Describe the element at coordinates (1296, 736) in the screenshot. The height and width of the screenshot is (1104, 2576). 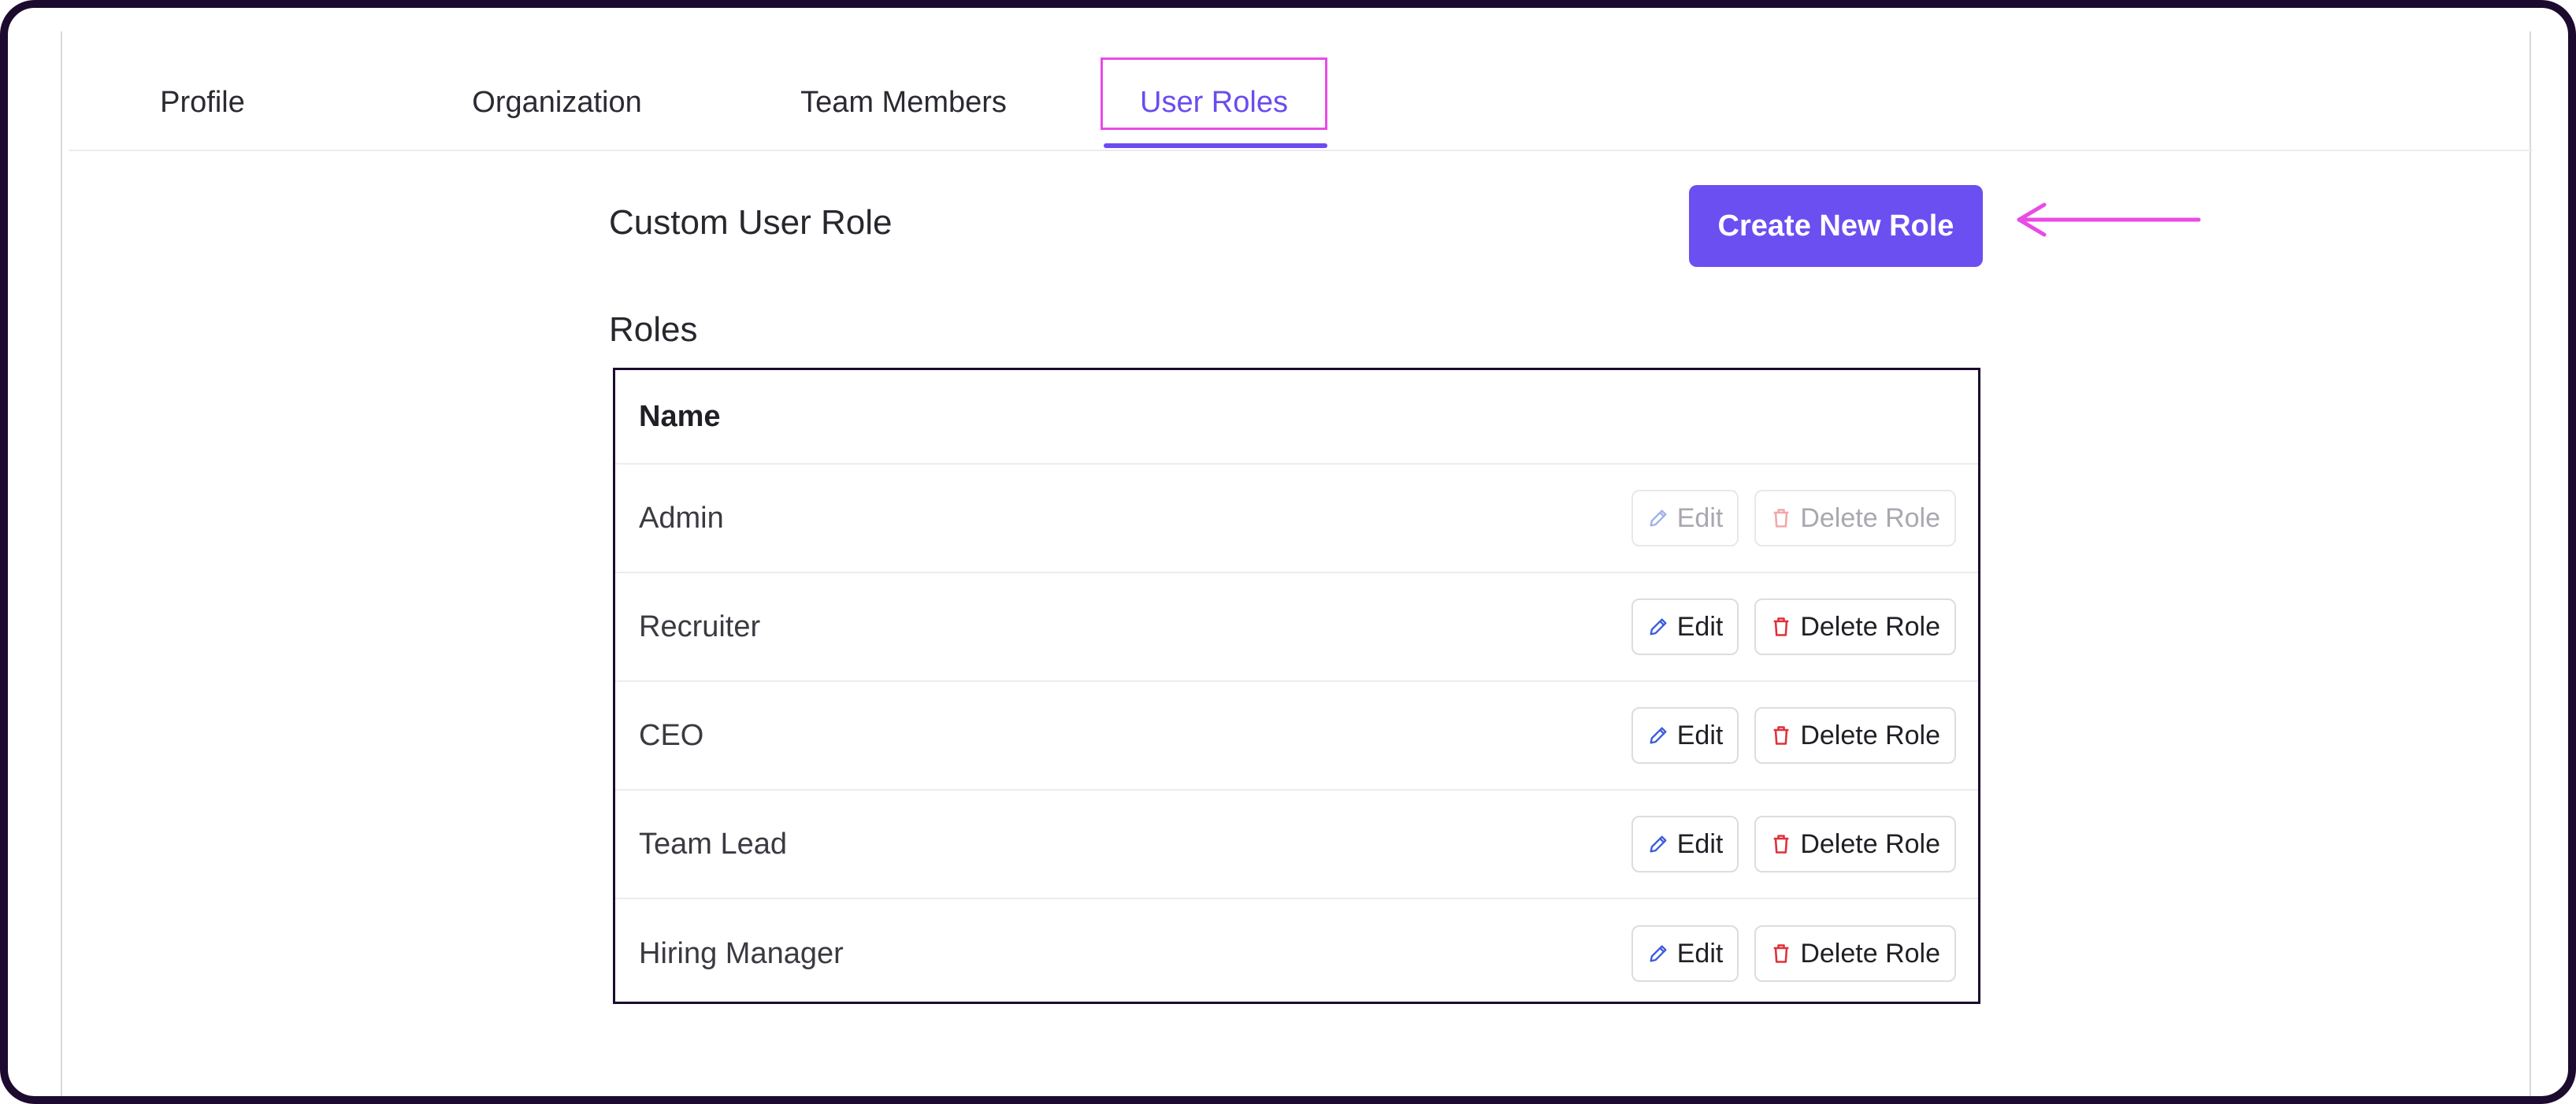
I see `table-row: CEO Edit Delete Role` at that location.